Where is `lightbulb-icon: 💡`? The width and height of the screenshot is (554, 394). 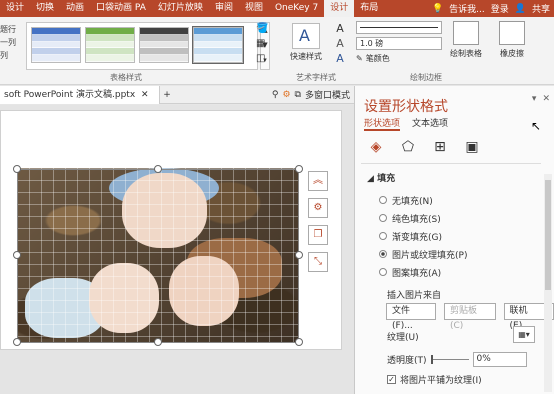
lightbulb-icon: 💡 is located at coordinates (437, 8).